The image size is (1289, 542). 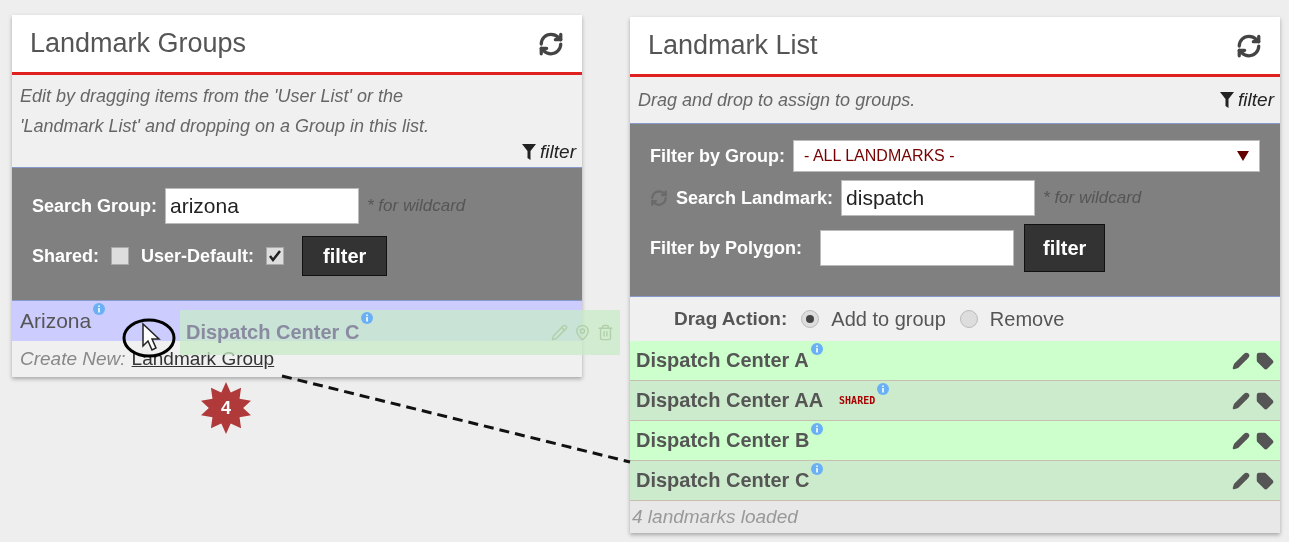 What do you see at coordinates (262, 206) in the screenshot?
I see `search-field: arizona` at bounding box center [262, 206].